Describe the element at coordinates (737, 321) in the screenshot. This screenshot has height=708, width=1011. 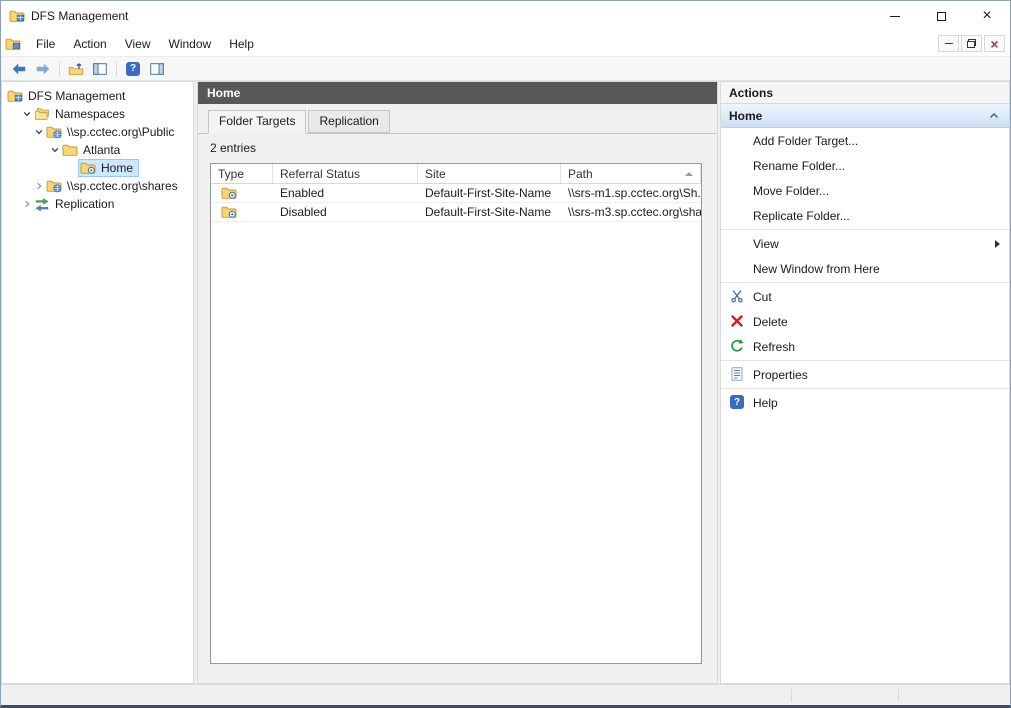
I see `delete-icon` at that location.